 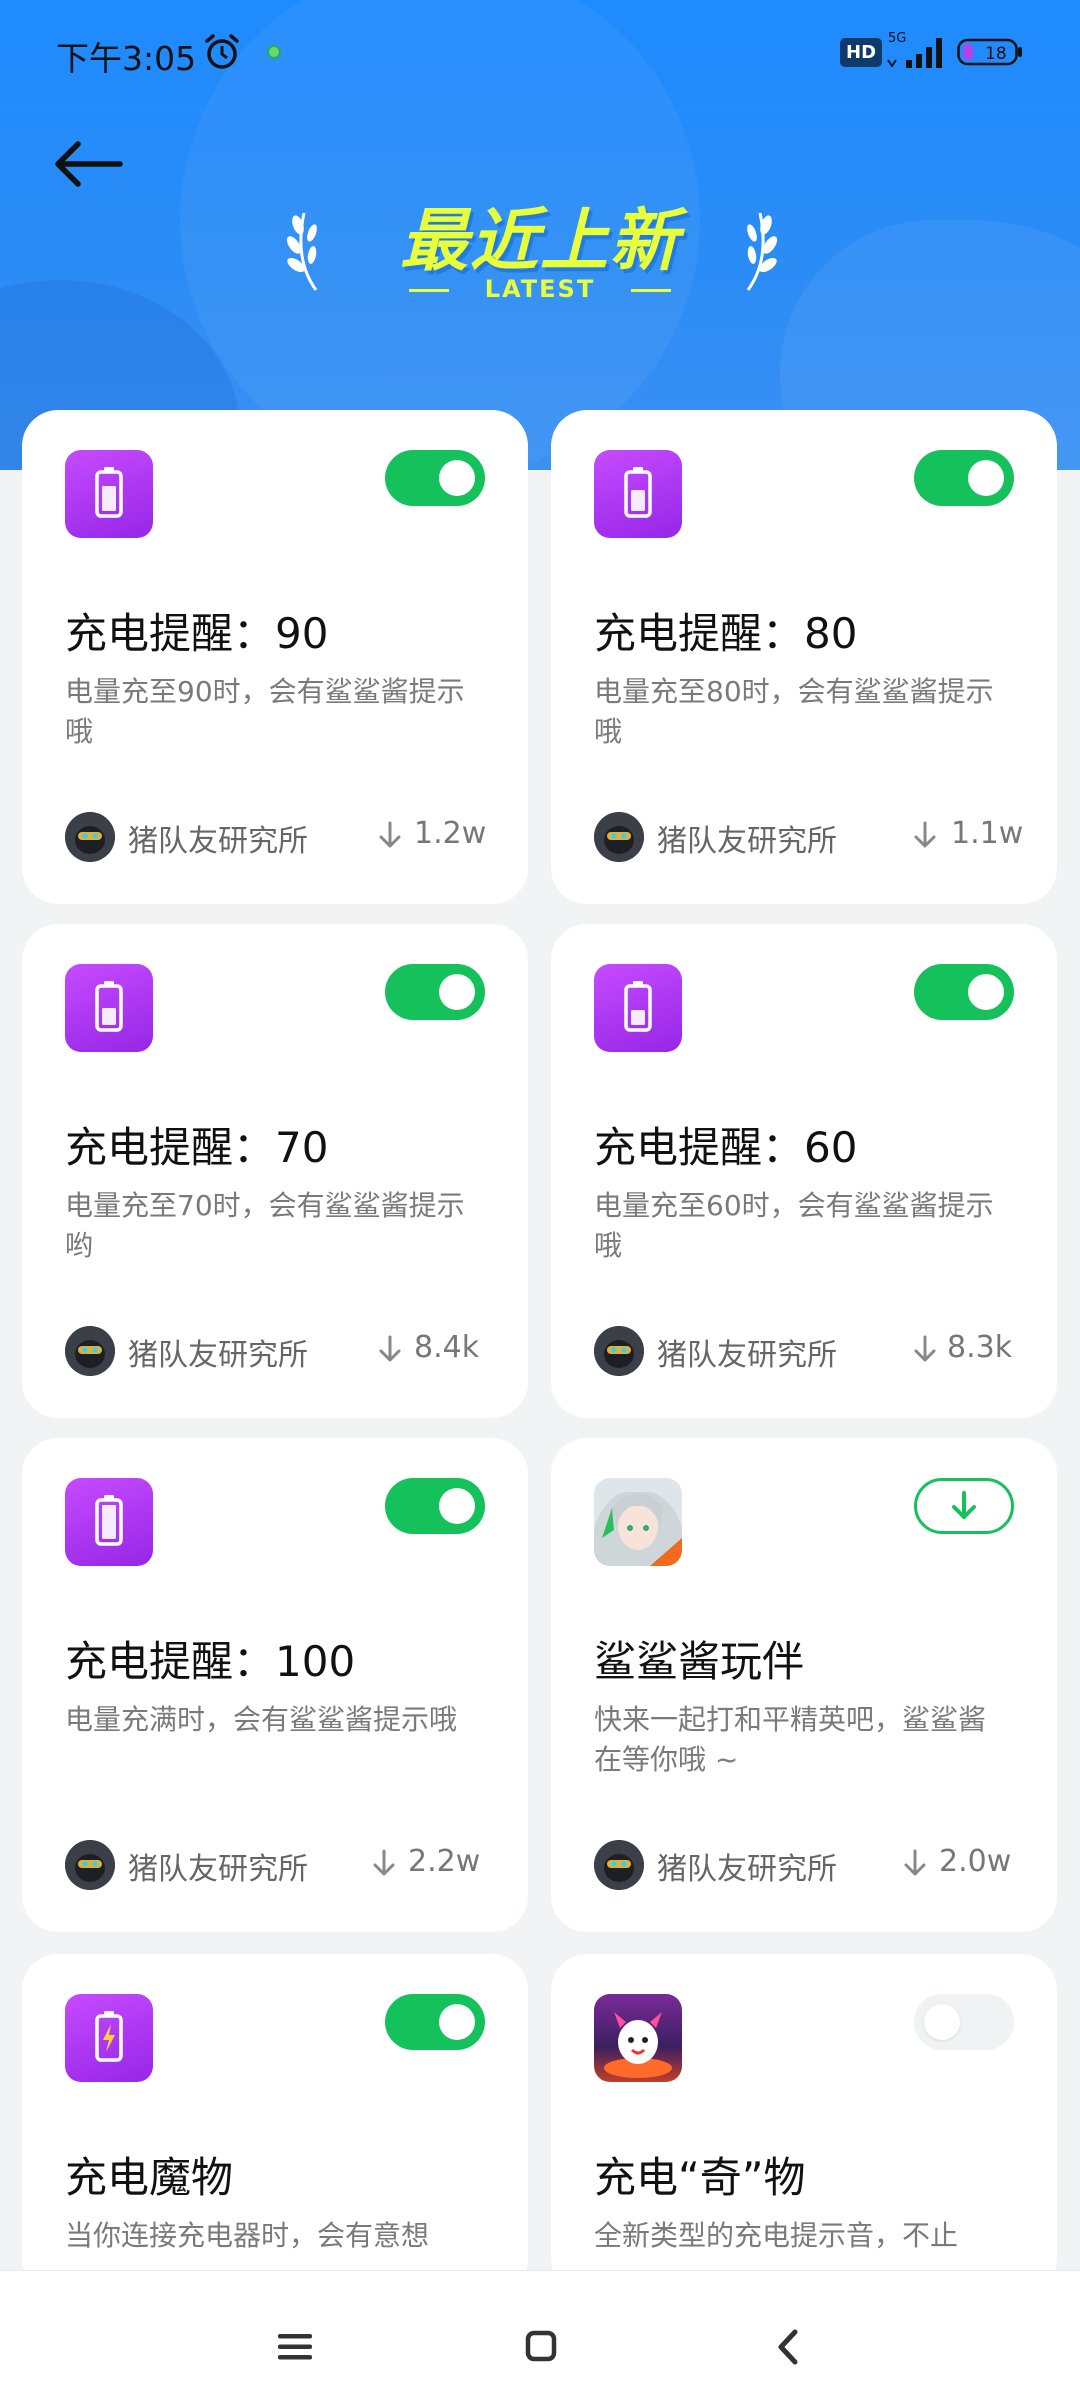 What do you see at coordinates (149, 2177) in the screenshot?
I see `card-title: 充电魔物` at bounding box center [149, 2177].